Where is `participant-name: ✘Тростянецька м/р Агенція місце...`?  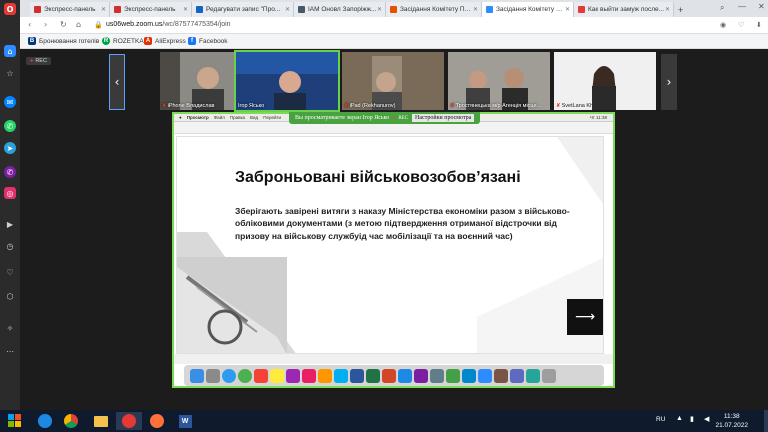 participant-name: ✘Тростянецька м/р Агенція місце... is located at coordinates (496, 106).